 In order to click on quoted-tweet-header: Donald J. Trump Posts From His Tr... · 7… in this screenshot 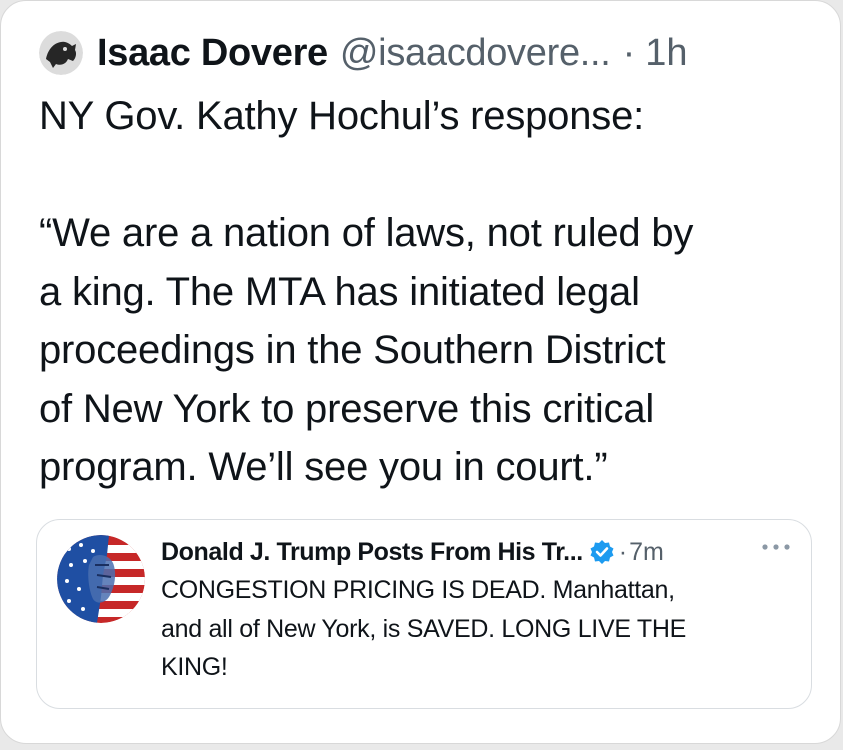, I will do `click(412, 552)`.